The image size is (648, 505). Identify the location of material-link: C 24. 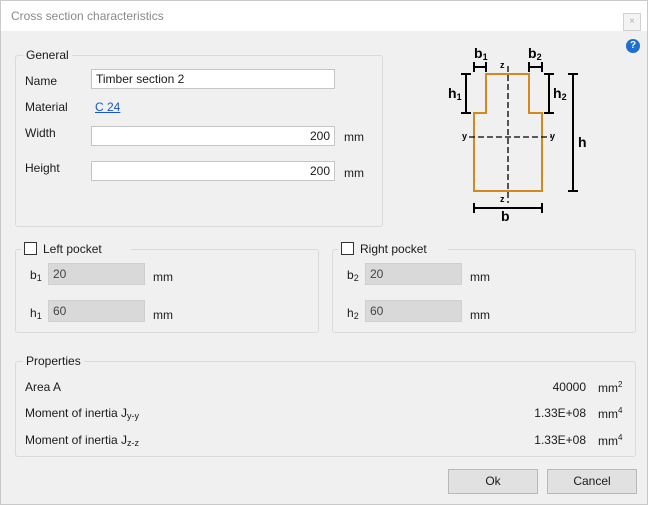
(107, 107).